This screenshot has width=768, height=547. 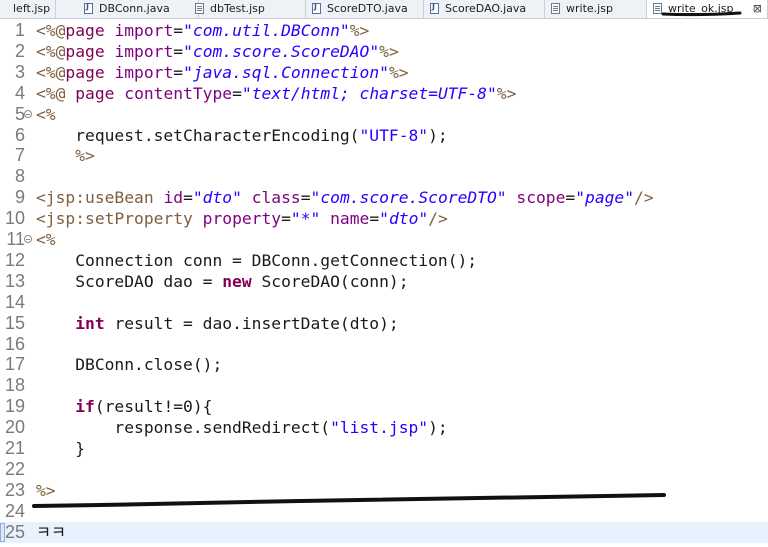 I want to click on code-token: DBConn.close();, so click(x=129, y=365).